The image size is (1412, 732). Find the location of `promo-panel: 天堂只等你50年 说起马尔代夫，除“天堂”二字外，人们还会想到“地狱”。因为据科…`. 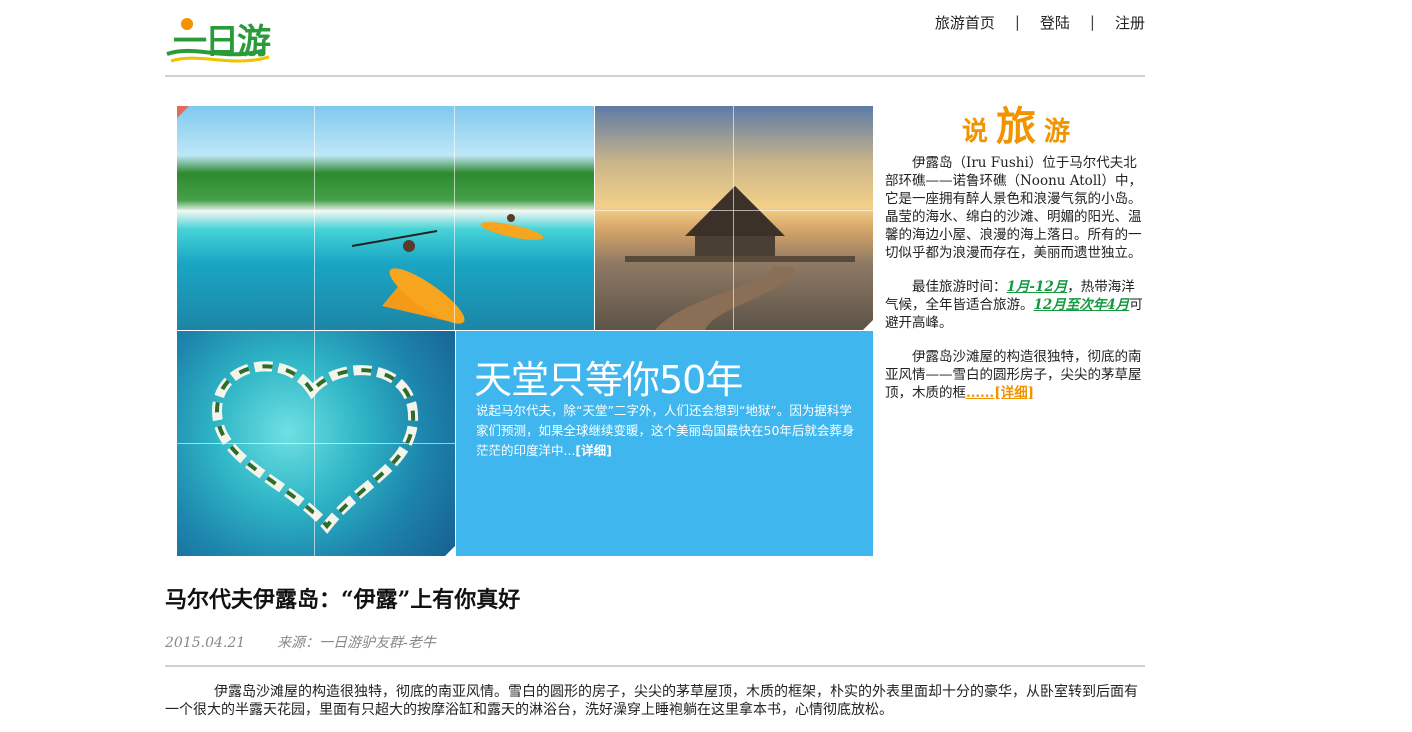

promo-panel: 天堂只等你50年 说起马尔代夫，除“天堂”二字外，人们还会想到“地狱”。因为据科… is located at coordinates (664, 443).